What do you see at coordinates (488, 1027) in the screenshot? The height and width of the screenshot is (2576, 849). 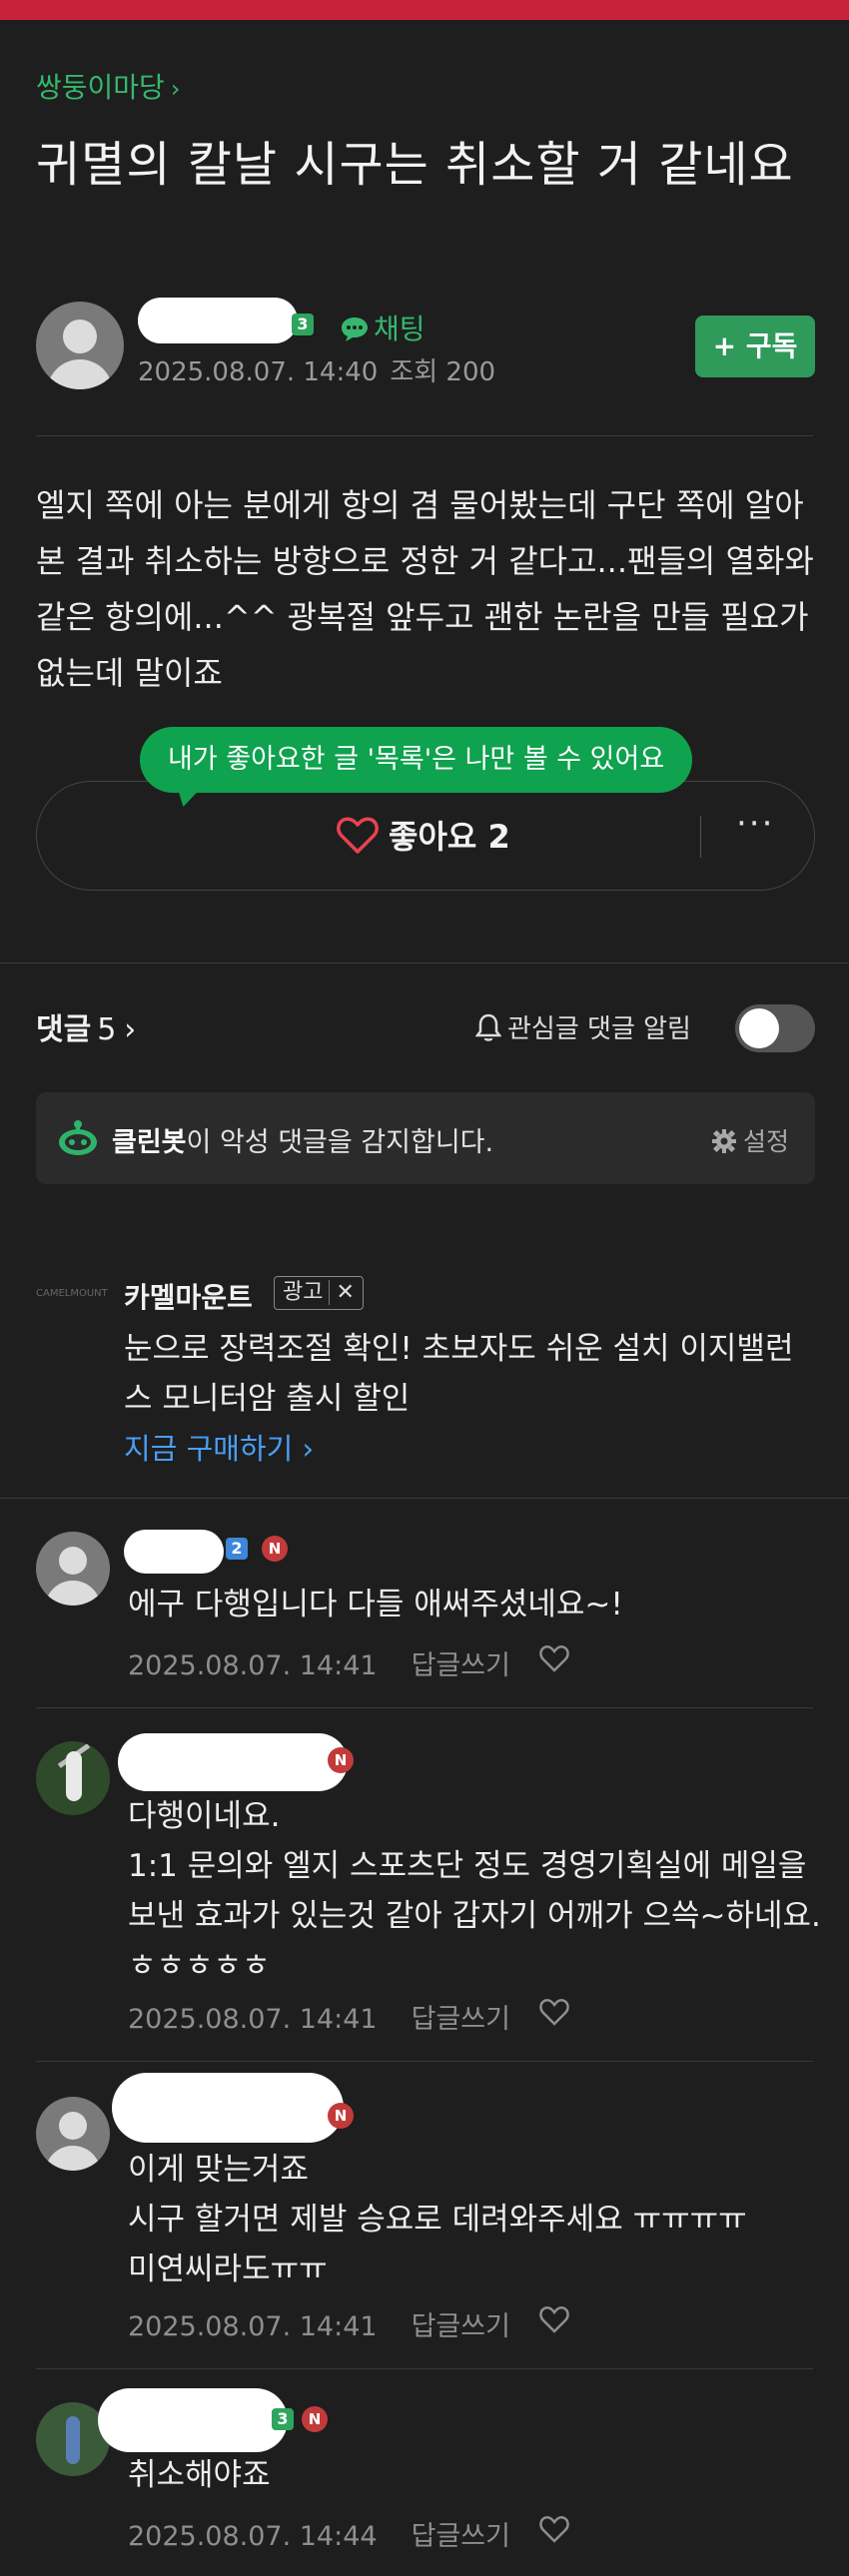 I see `bell-icon` at bounding box center [488, 1027].